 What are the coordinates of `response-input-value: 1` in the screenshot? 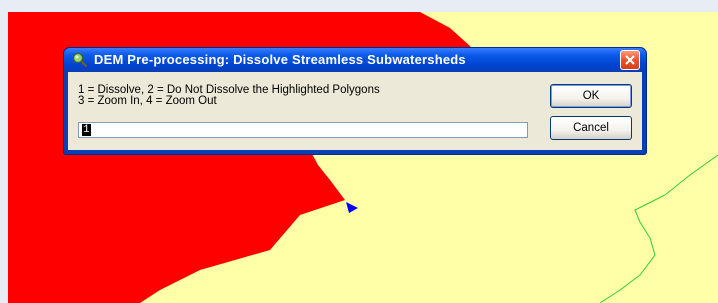 It's located at (86, 130).